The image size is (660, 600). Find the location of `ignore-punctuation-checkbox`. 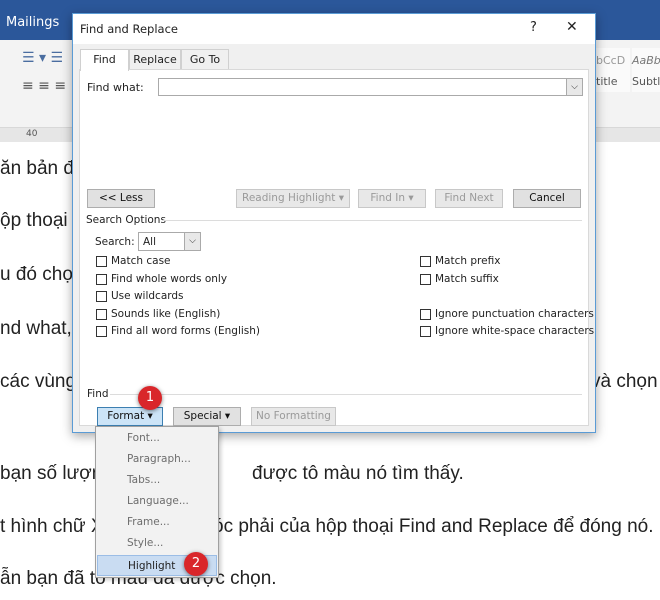

ignore-punctuation-checkbox is located at coordinates (425, 314).